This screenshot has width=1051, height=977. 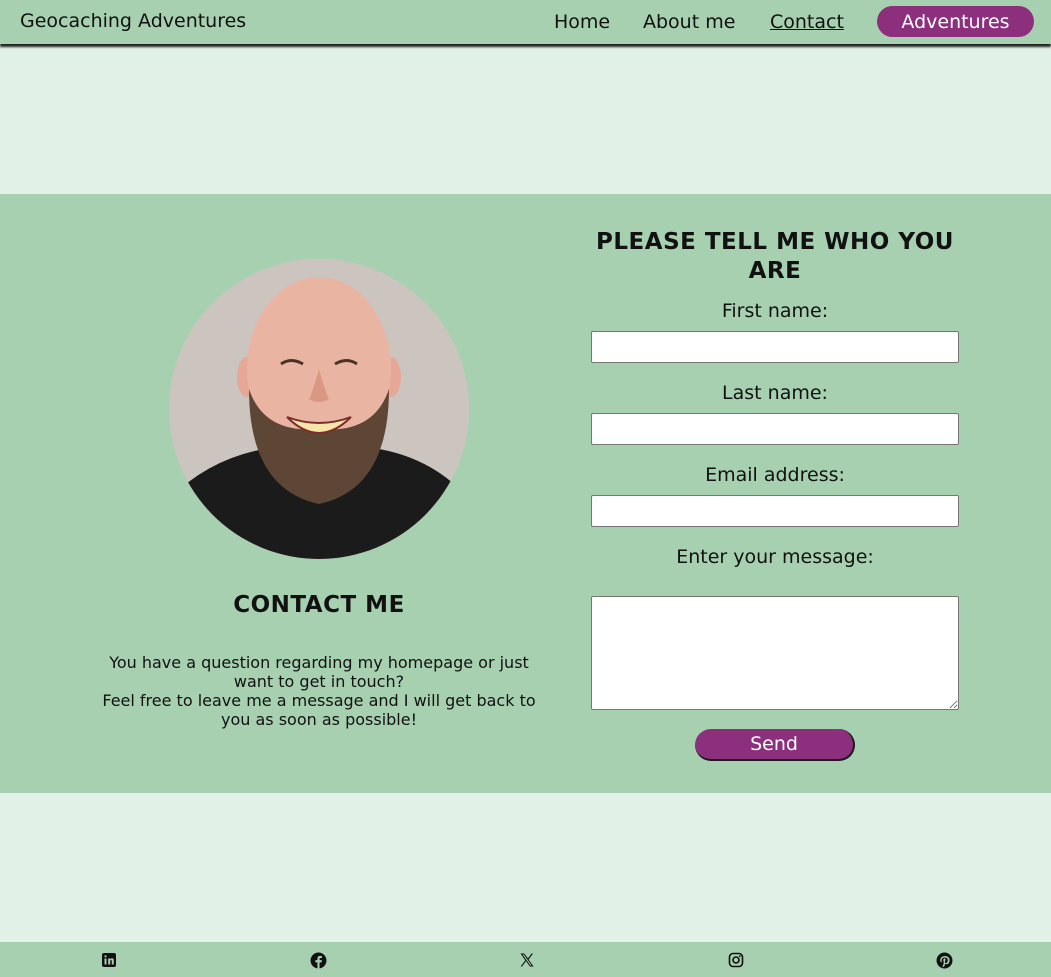 What do you see at coordinates (319, 605) in the screenshot?
I see `contact-heading: CONTACT ME` at bounding box center [319, 605].